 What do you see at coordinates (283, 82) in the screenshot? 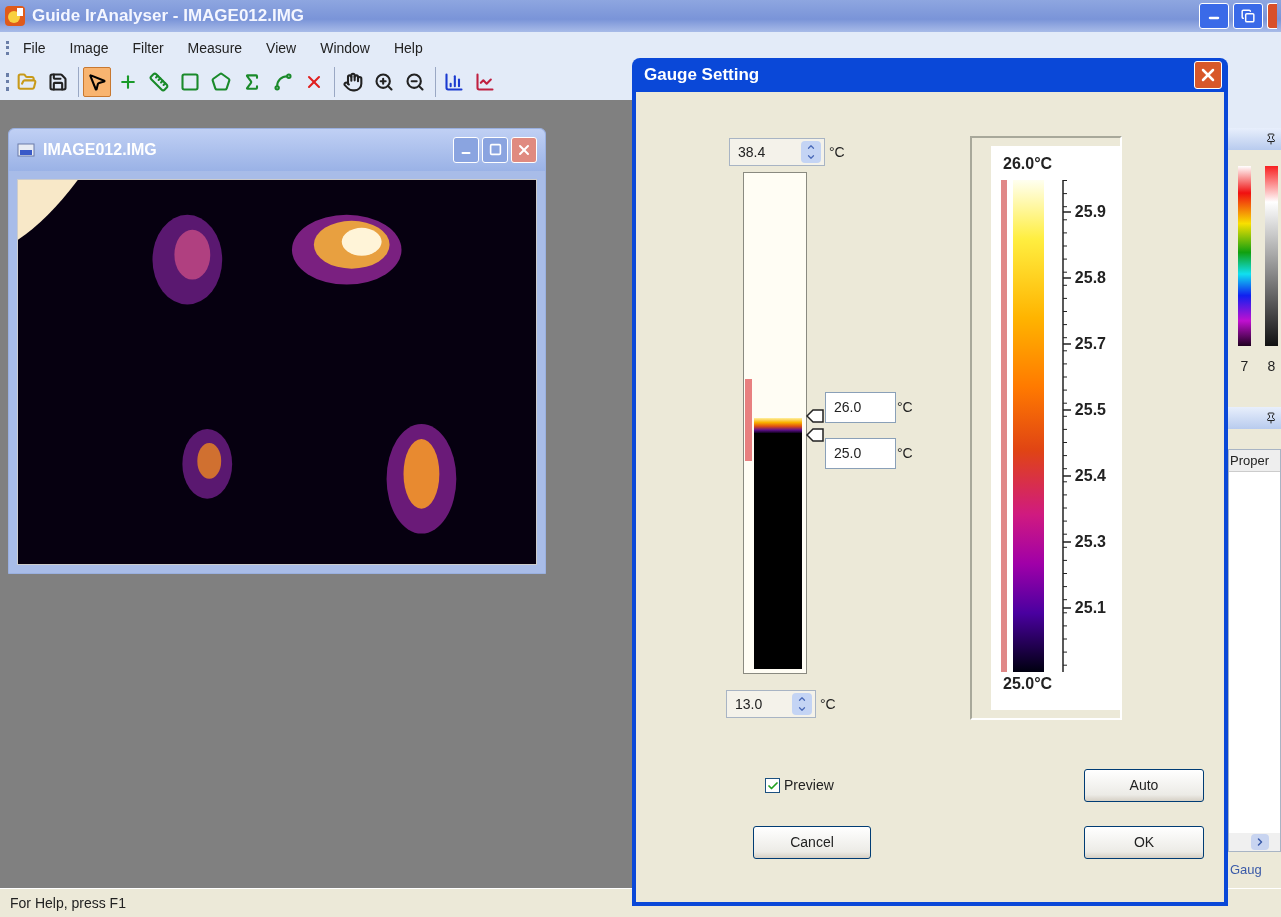
I see `spline-icon` at bounding box center [283, 82].